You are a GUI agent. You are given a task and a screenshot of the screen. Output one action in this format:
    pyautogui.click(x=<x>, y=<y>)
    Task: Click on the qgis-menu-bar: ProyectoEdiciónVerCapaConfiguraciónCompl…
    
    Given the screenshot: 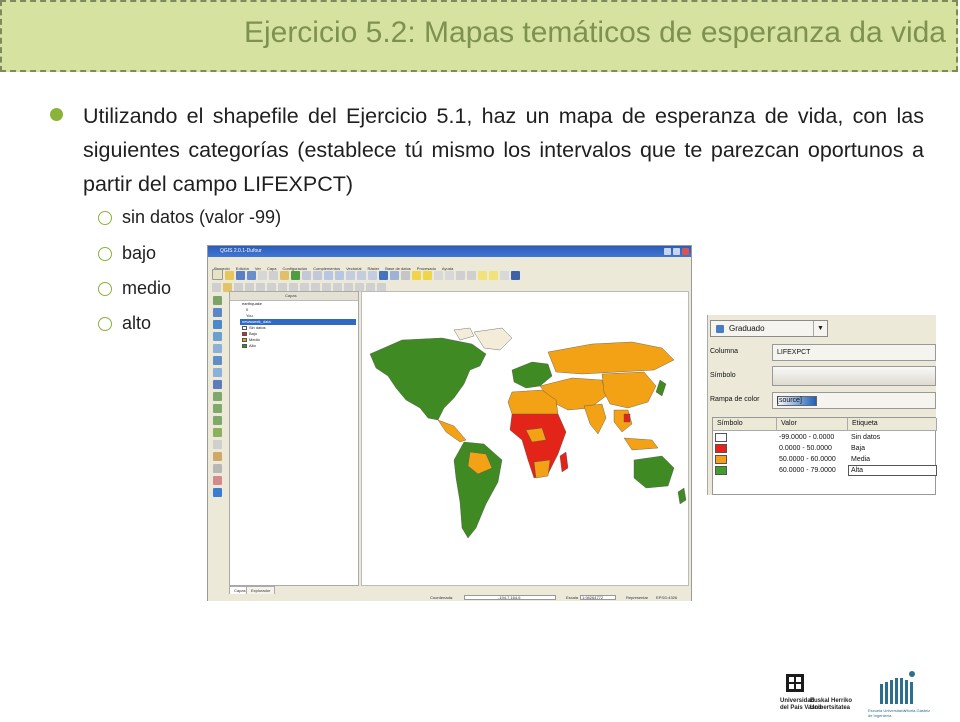 What is the action you would take?
    pyautogui.click(x=449, y=264)
    